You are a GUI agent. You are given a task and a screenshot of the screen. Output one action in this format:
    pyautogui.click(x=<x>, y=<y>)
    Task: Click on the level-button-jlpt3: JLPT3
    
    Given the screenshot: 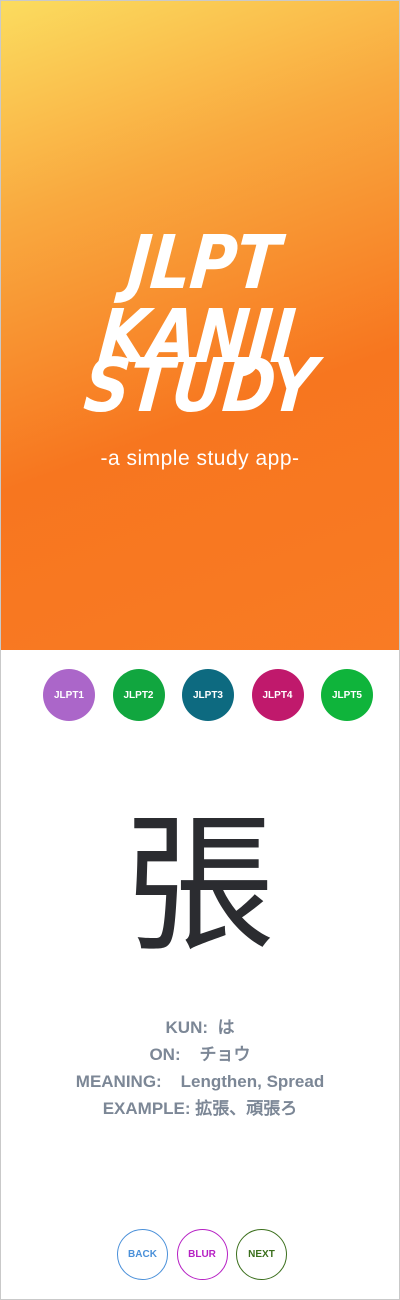 What is the action you would take?
    pyautogui.click(x=208, y=695)
    